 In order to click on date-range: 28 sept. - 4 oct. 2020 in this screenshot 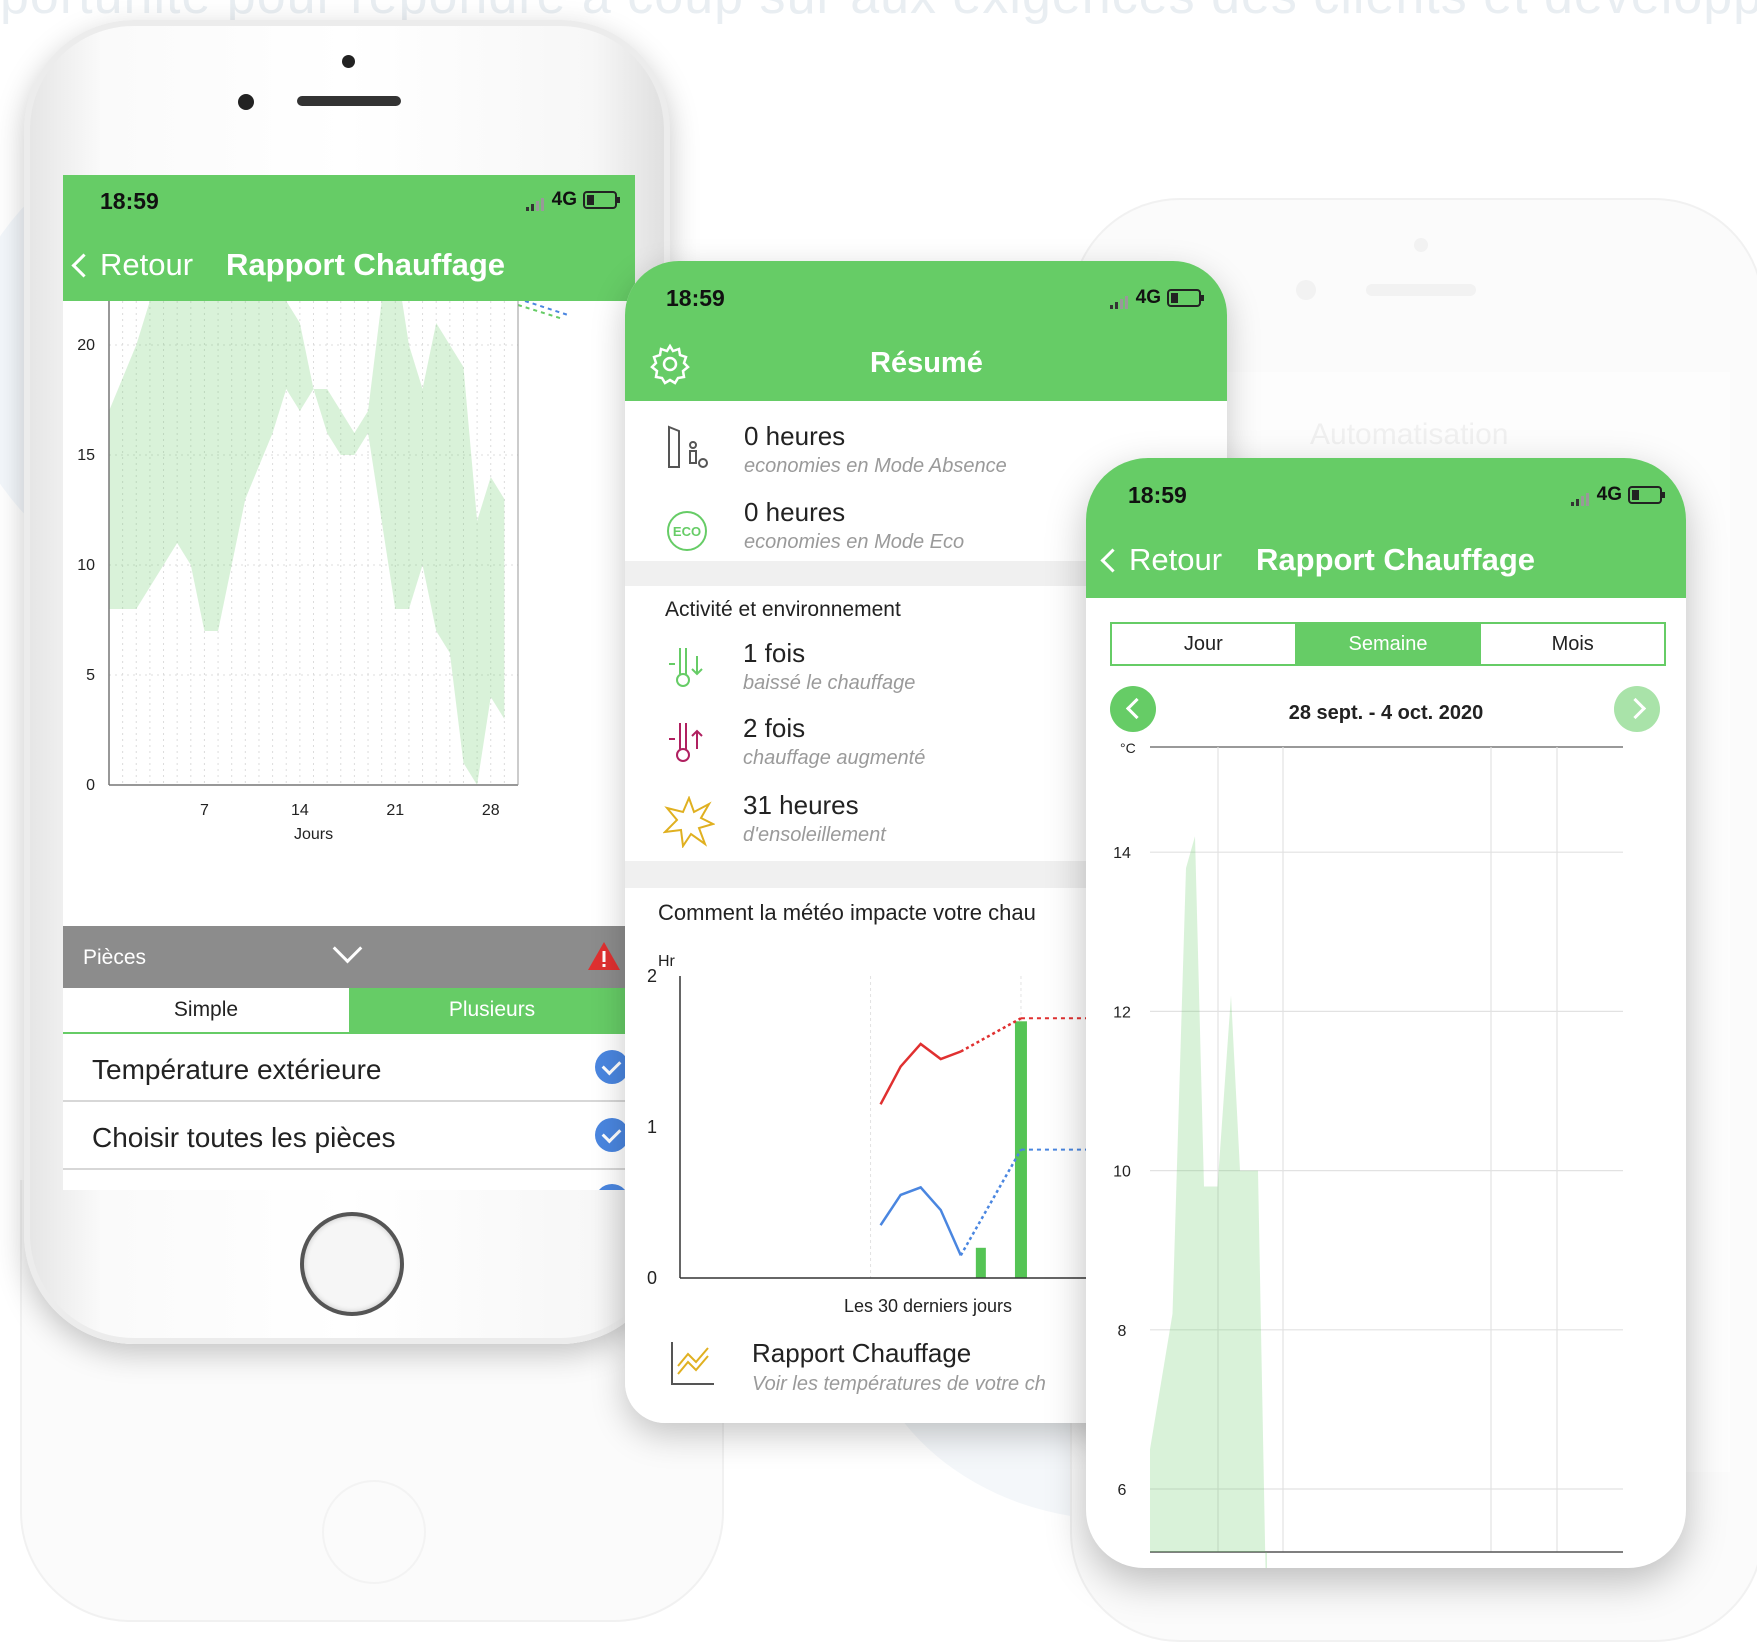, I will do `click(1386, 713)`.